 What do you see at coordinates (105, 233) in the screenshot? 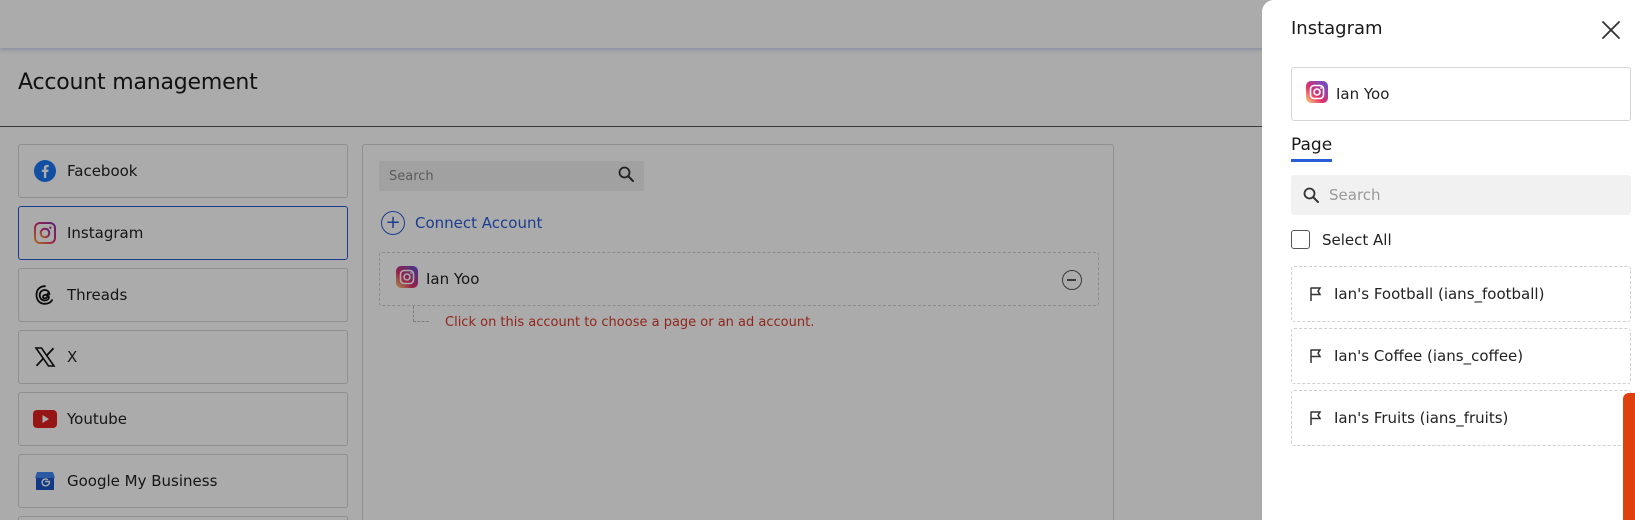
I see `platform-label: Instagram` at bounding box center [105, 233].